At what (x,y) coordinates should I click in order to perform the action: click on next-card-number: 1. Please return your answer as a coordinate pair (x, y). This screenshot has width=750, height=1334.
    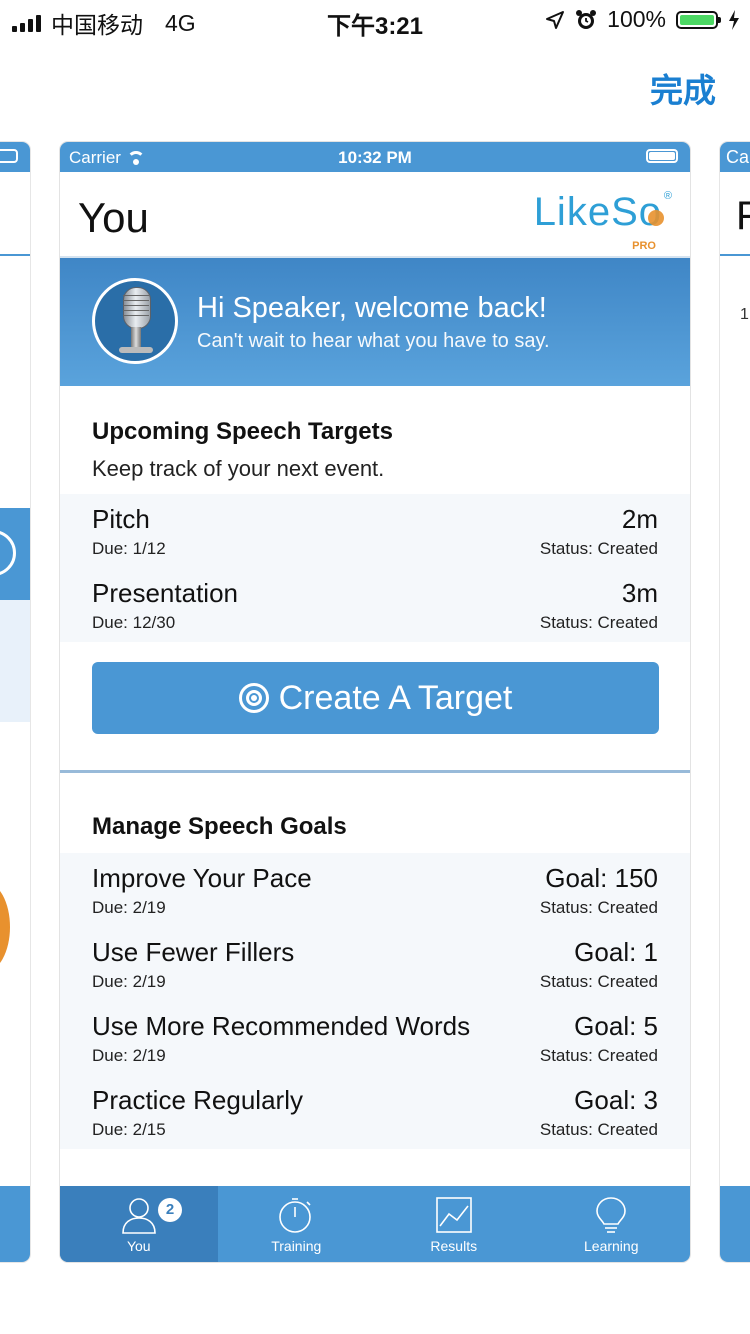
    Looking at the image, I should click on (744, 314).